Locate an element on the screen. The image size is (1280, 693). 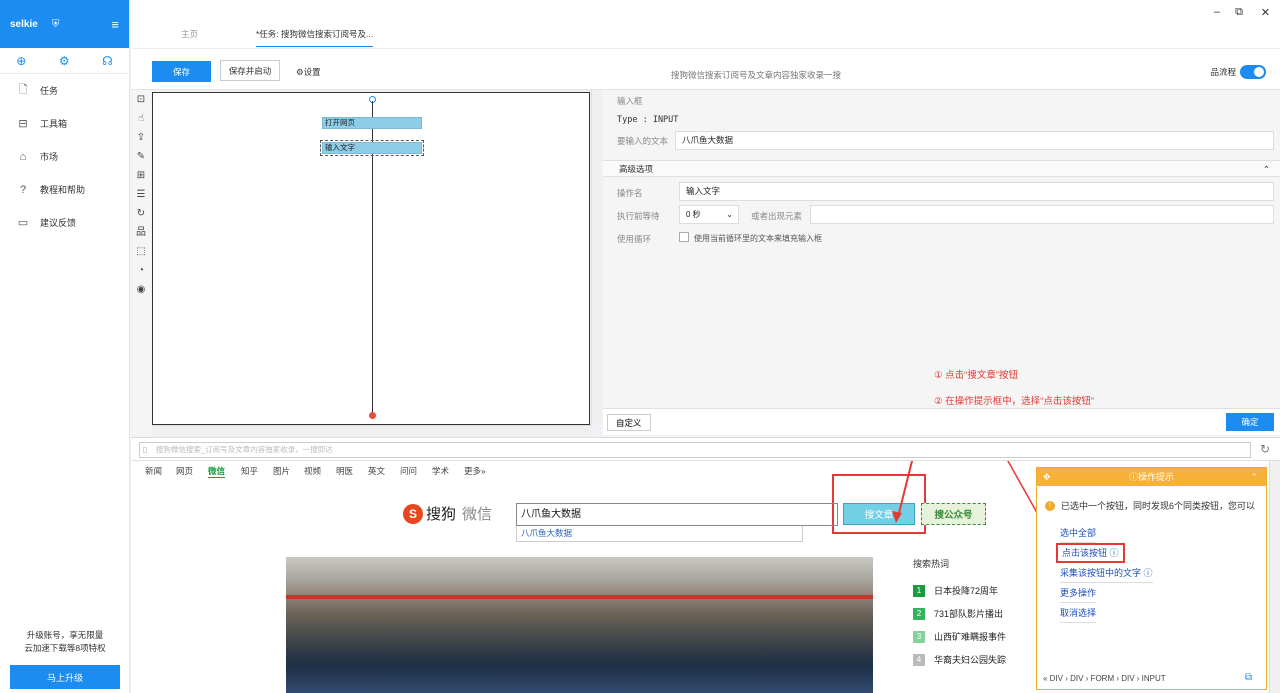
upgrade-button: 马上升级 is located at coordinates (65, 677).